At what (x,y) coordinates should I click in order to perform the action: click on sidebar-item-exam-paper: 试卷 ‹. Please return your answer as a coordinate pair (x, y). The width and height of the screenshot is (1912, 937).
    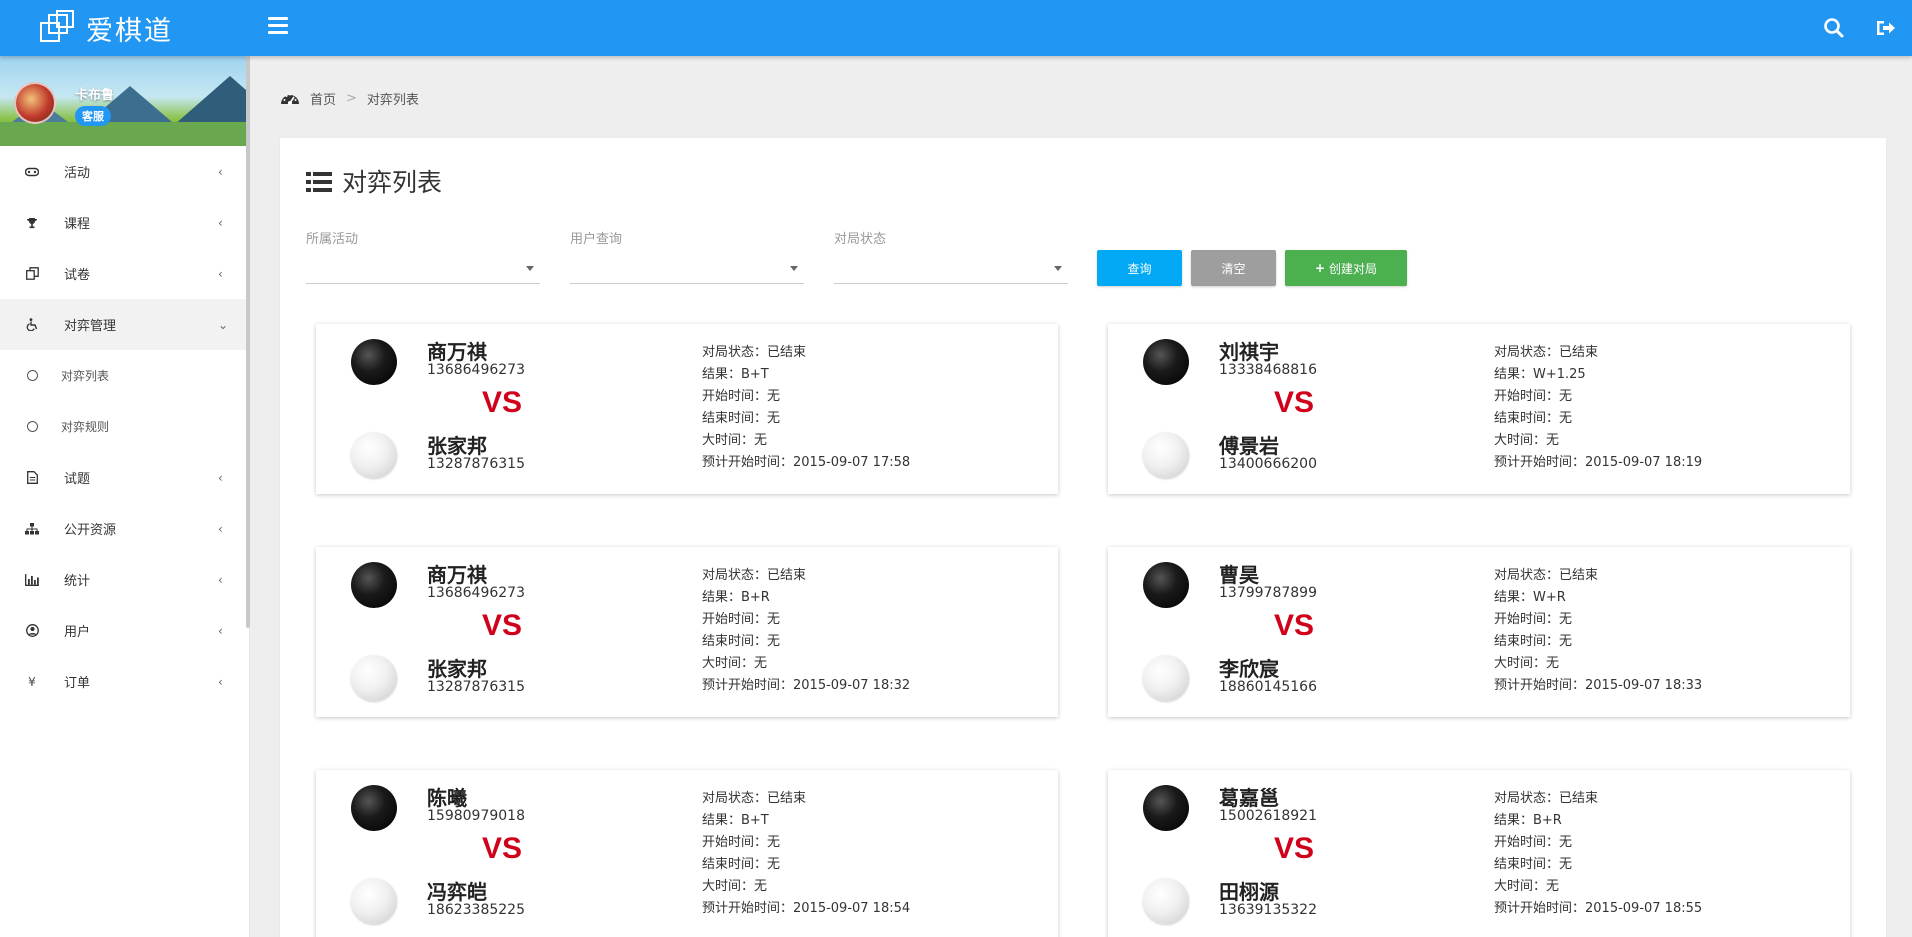
    Looking at the image, I should click on (123, 273).